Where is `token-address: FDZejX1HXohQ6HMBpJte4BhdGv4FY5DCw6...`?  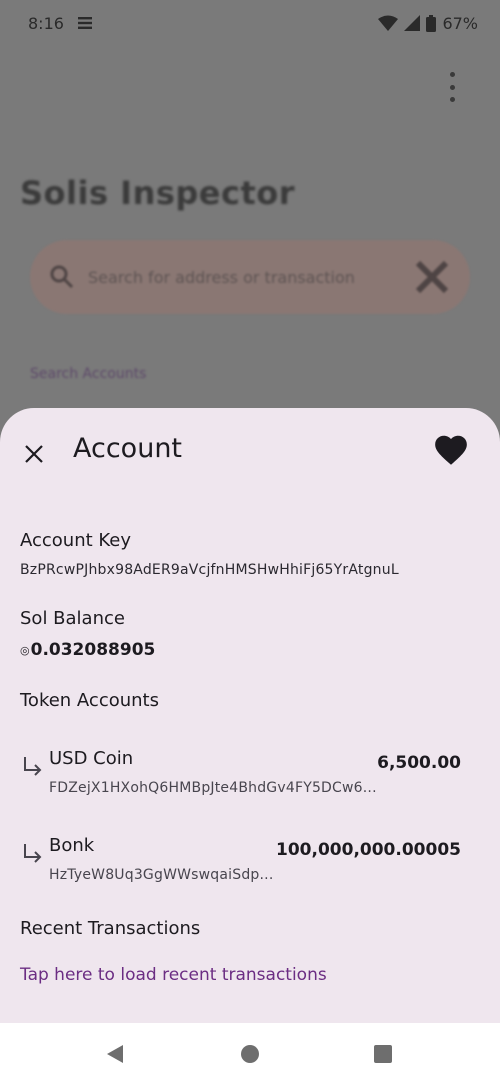 token-address: FDZejX1HXohQ6HMBpJte4BhdGv4FY5DCw6... is located at coordinates (213, 788).